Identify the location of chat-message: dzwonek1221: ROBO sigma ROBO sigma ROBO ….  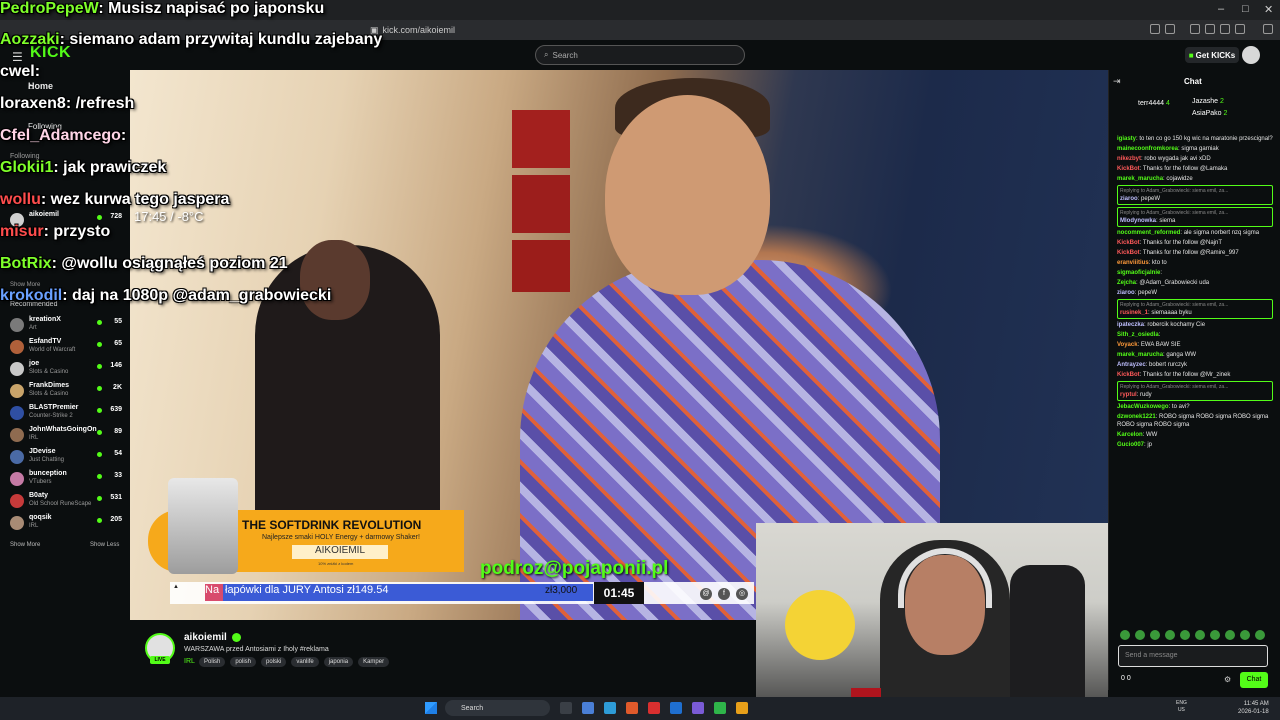
(1195, 421).